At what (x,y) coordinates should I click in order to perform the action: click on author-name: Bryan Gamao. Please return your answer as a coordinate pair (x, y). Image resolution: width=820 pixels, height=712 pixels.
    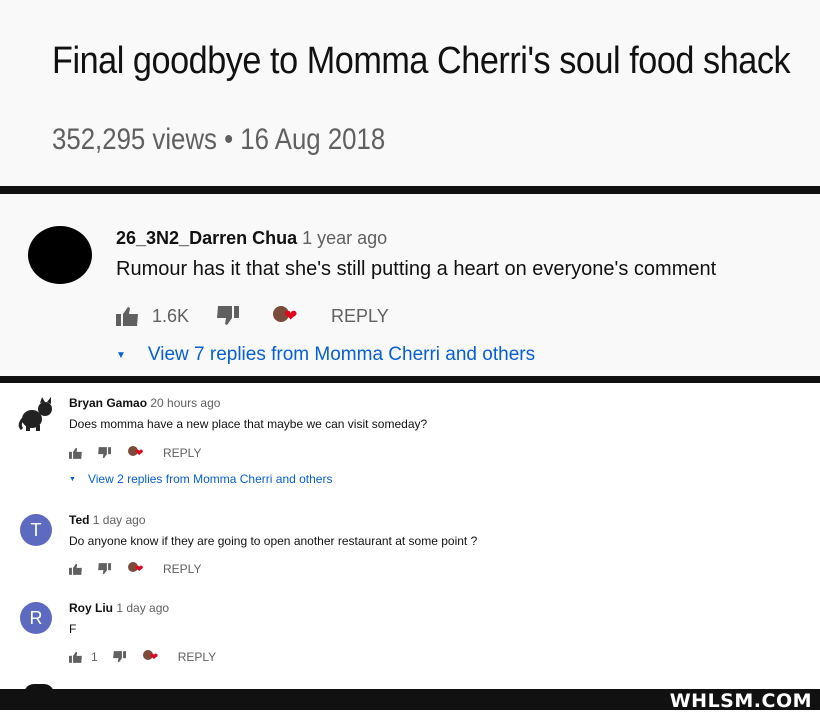
    Looking at the image, I should click on (108, 403).